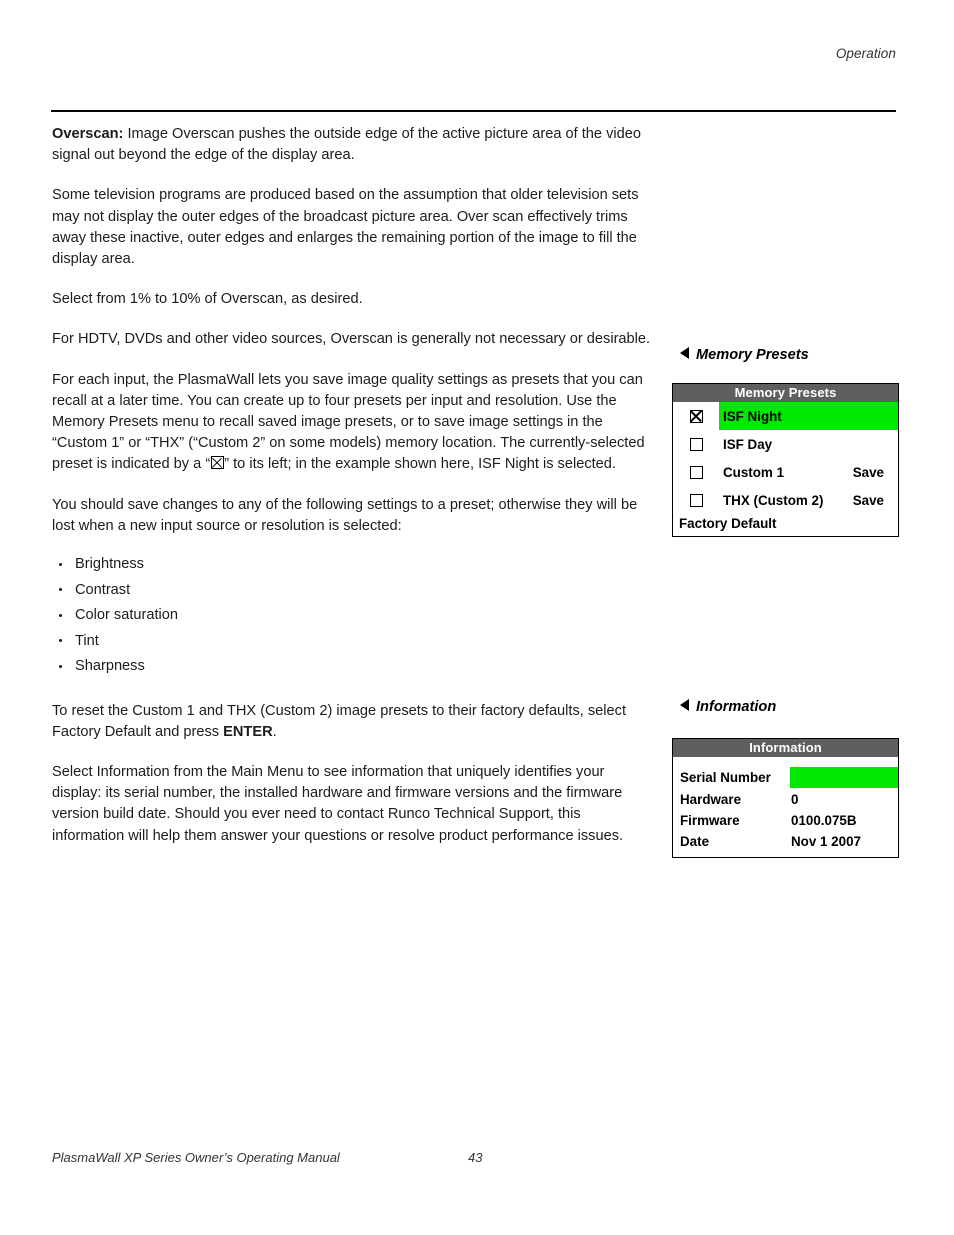 Image resolution: width=954 pixels, height=1235 pixels. I want to click on information-row-key: Firmware, so click(710, 820).